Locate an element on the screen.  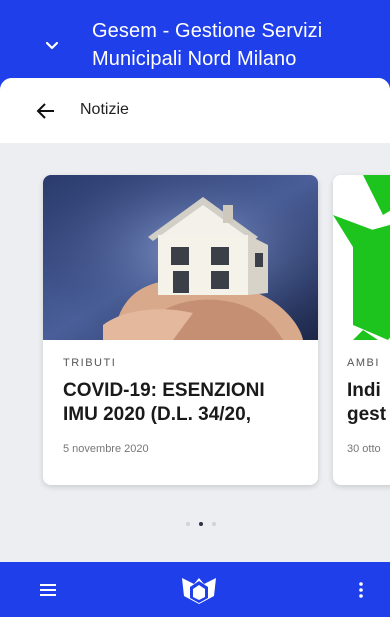
recycle-symbol-image is located at coordinates (361, 257).